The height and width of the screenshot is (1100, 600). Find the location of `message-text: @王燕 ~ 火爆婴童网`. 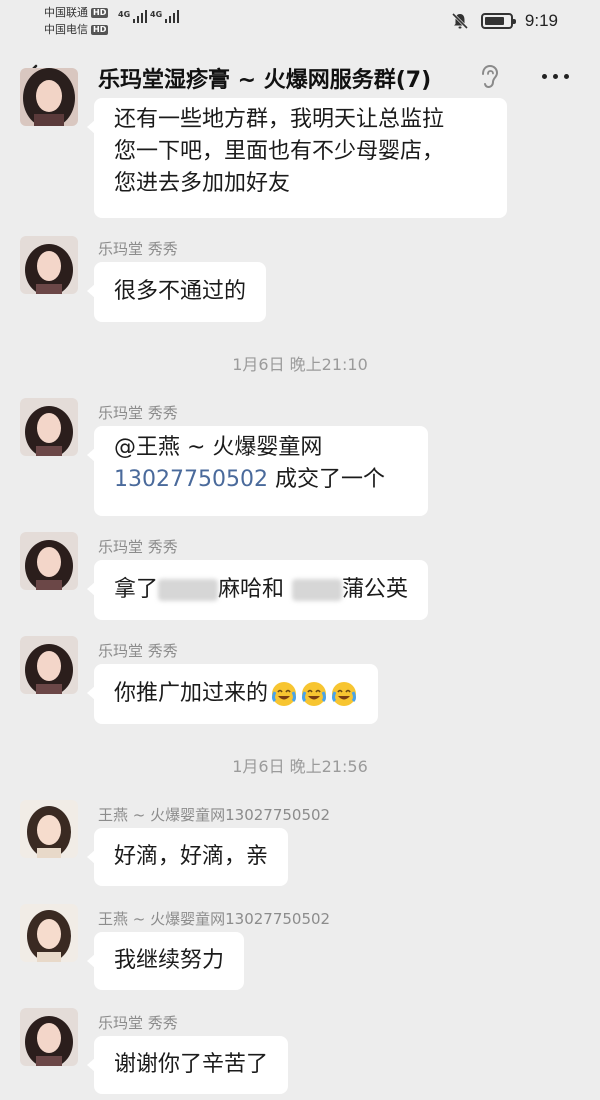

message-text: @王燕 ~ 火爆婴童网 is located at coordinates (218, 447).